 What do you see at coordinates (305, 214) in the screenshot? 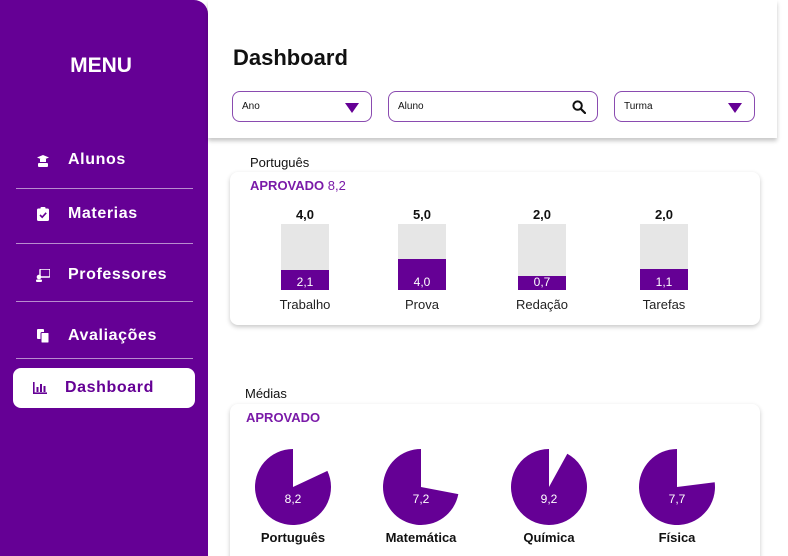
I see `bar-total-label: 4,0` at bounding box center [305, 214].